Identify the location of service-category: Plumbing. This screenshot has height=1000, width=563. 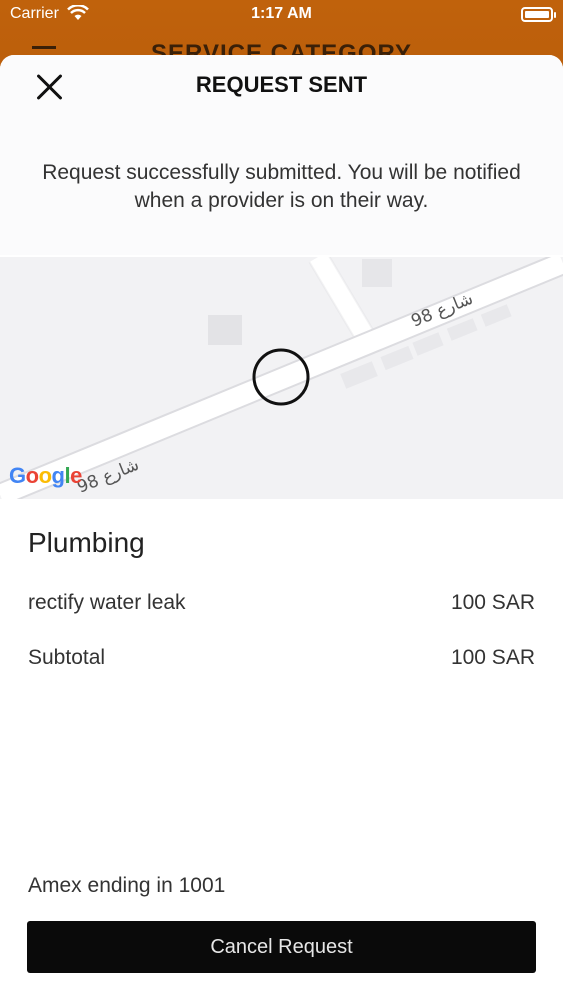
(86, 542).